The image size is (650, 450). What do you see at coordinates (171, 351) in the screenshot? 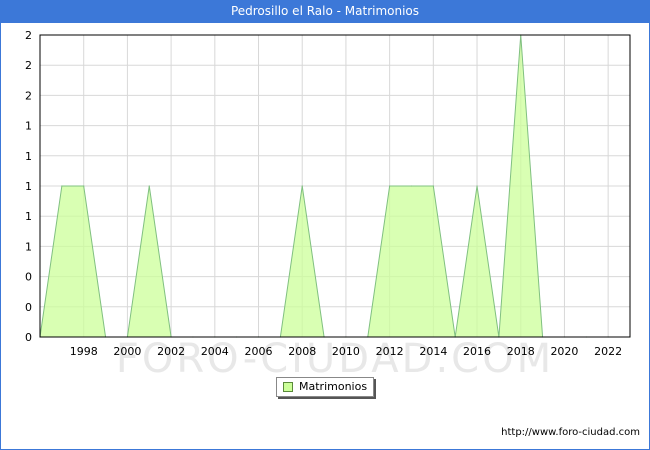
I see `x-tick-label: 2002` at bounding box center [171, 351].